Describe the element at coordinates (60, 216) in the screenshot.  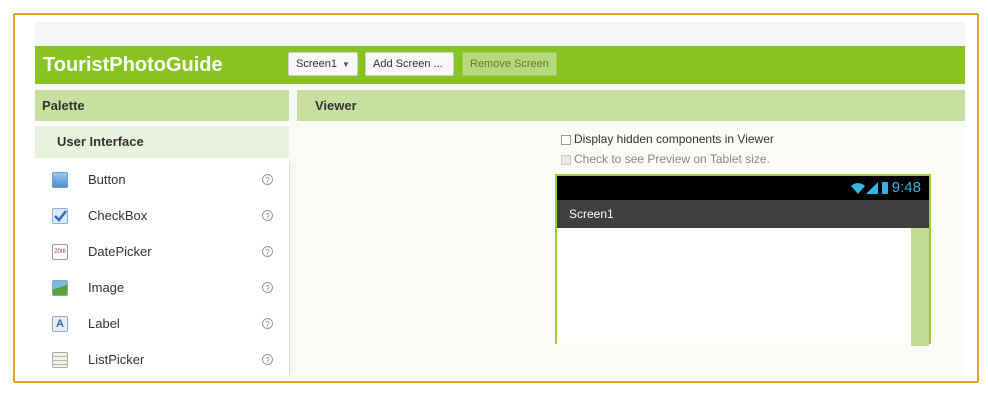
I see `checkbox-icon` at that location.